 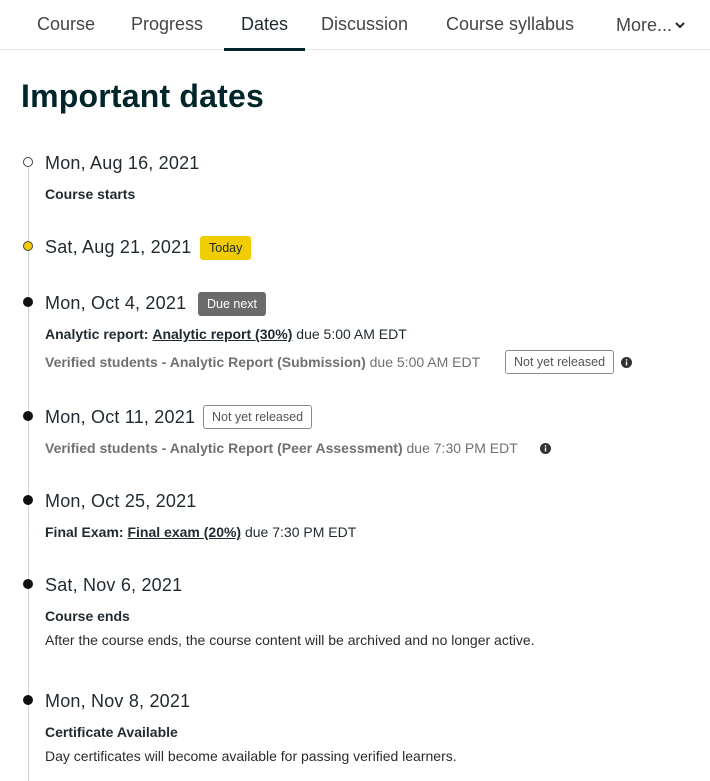 What do you see at coordinates (122, 163) in the screenshot?
I see `event-date: Mon, Aug 16, 2021` at bounding box center [122, 163].